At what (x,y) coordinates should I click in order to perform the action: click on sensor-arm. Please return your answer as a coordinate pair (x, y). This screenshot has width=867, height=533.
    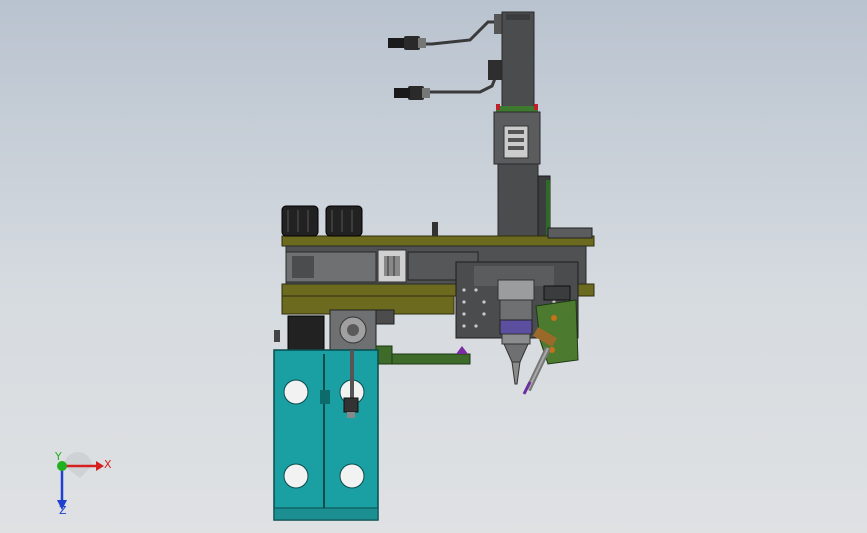
    Looking at the image, I should click on (423, 355).